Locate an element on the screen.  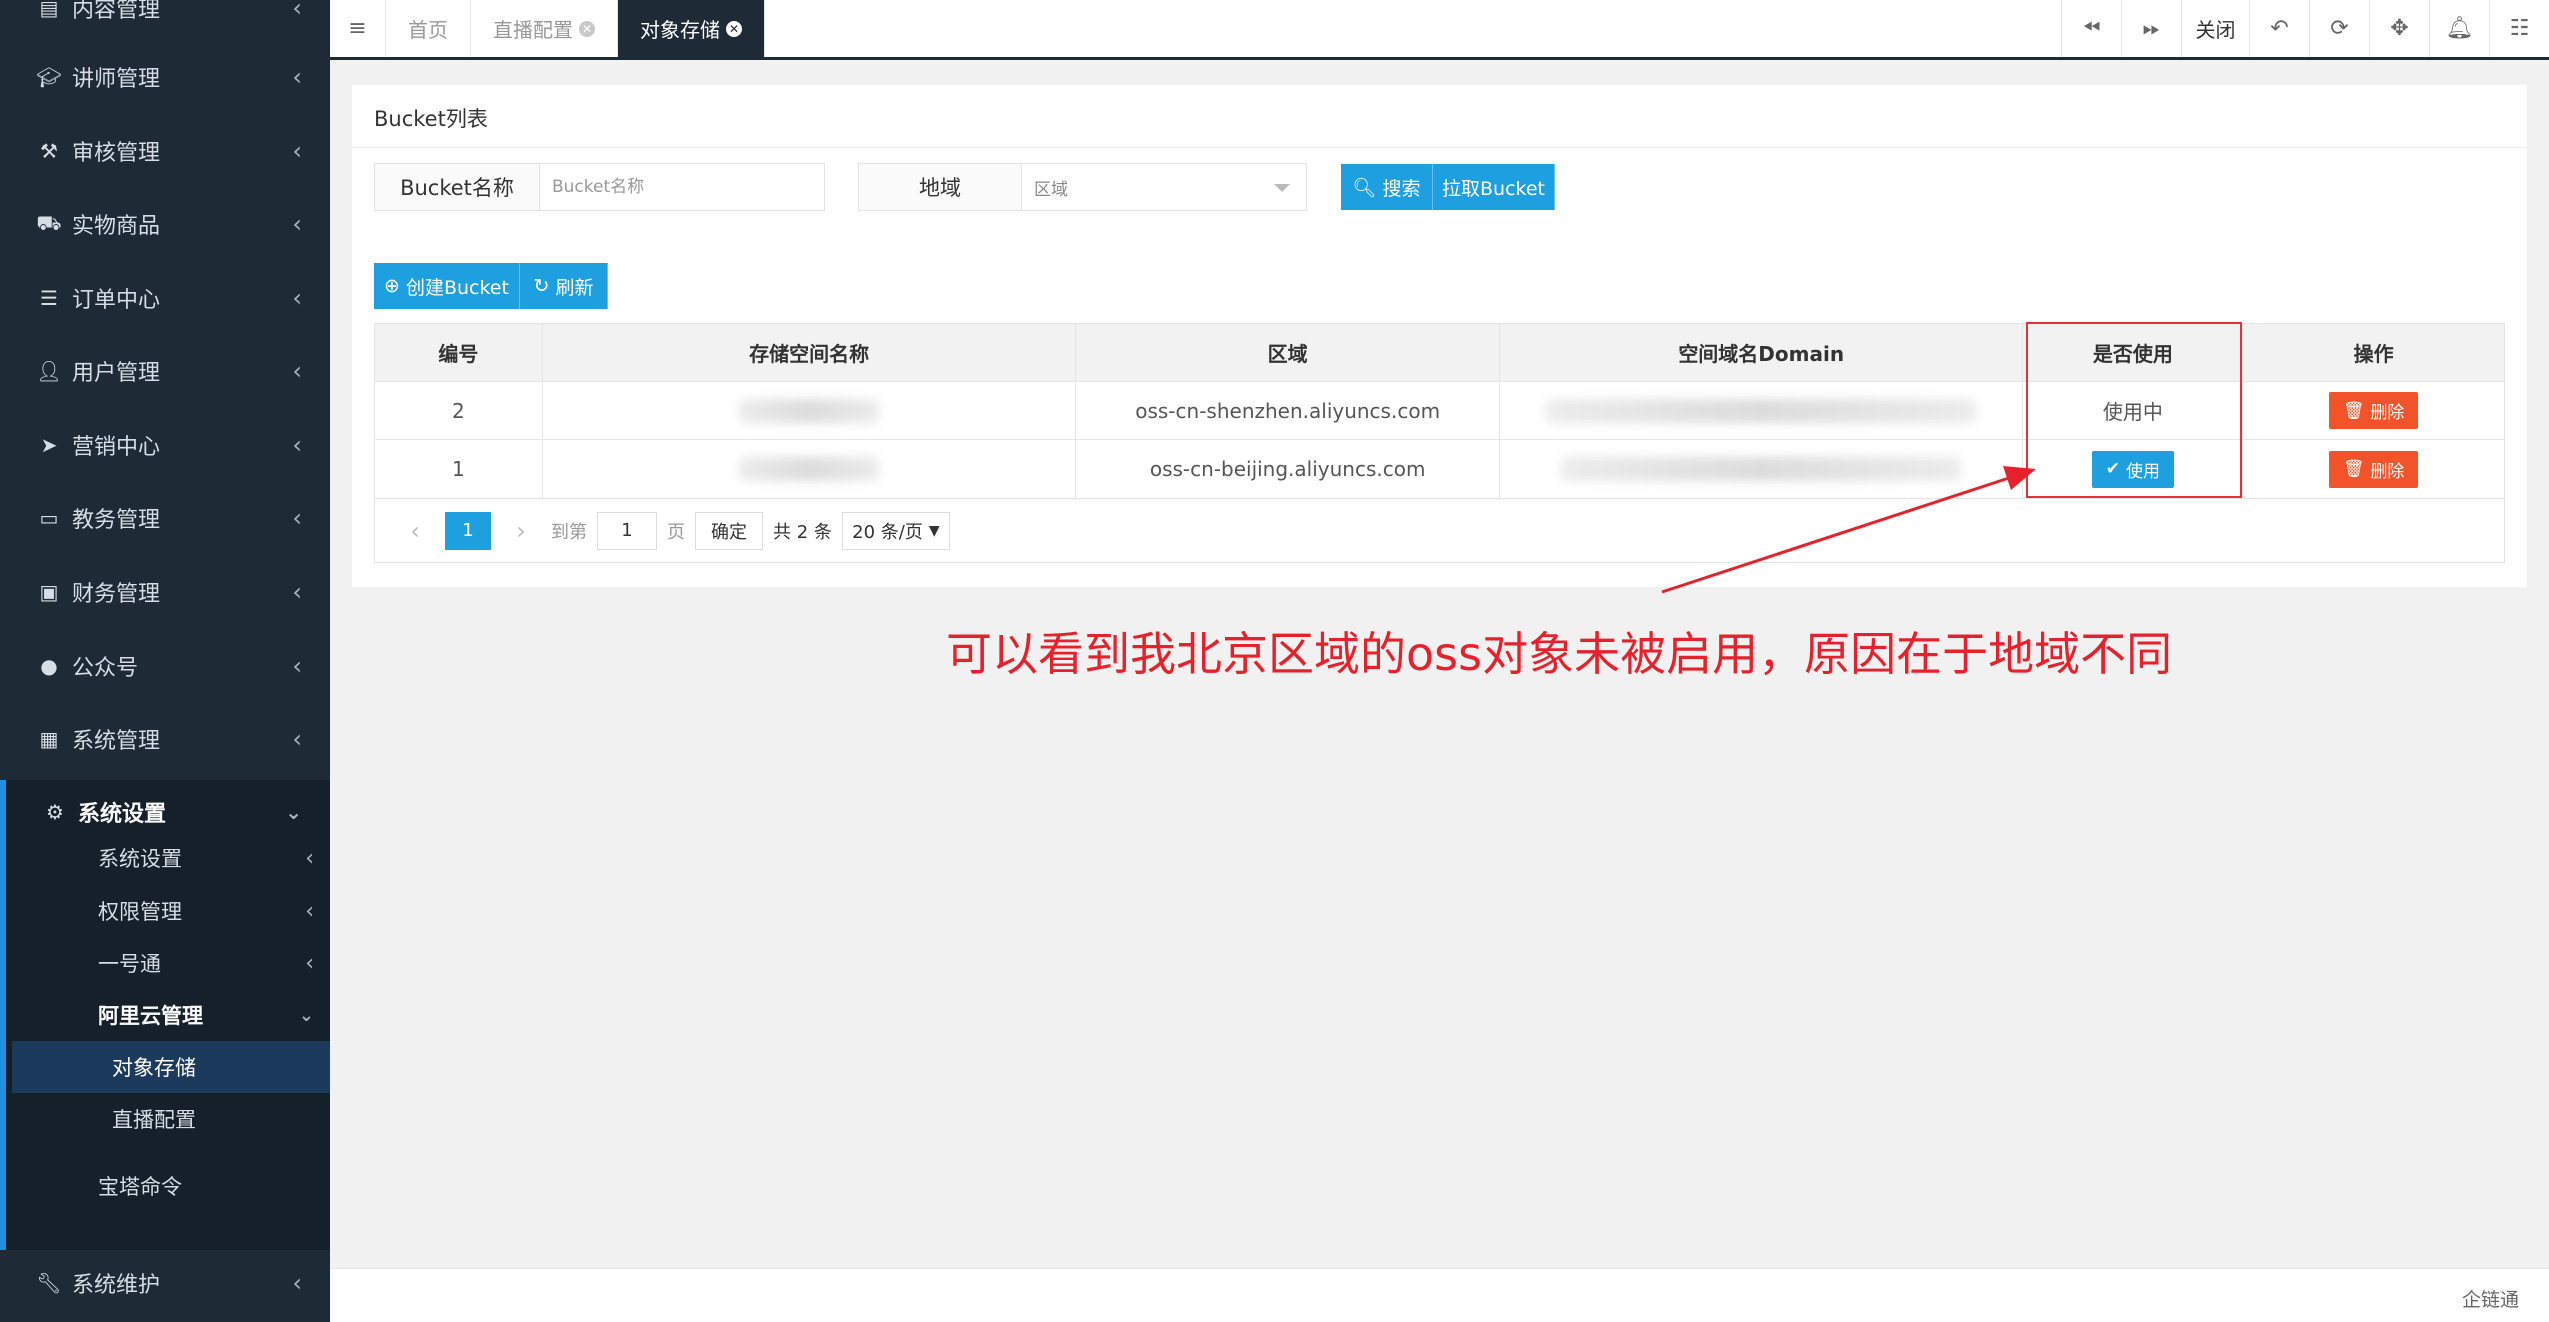
search-icon: 🔍︎ is located at coordinates (1364, 187).